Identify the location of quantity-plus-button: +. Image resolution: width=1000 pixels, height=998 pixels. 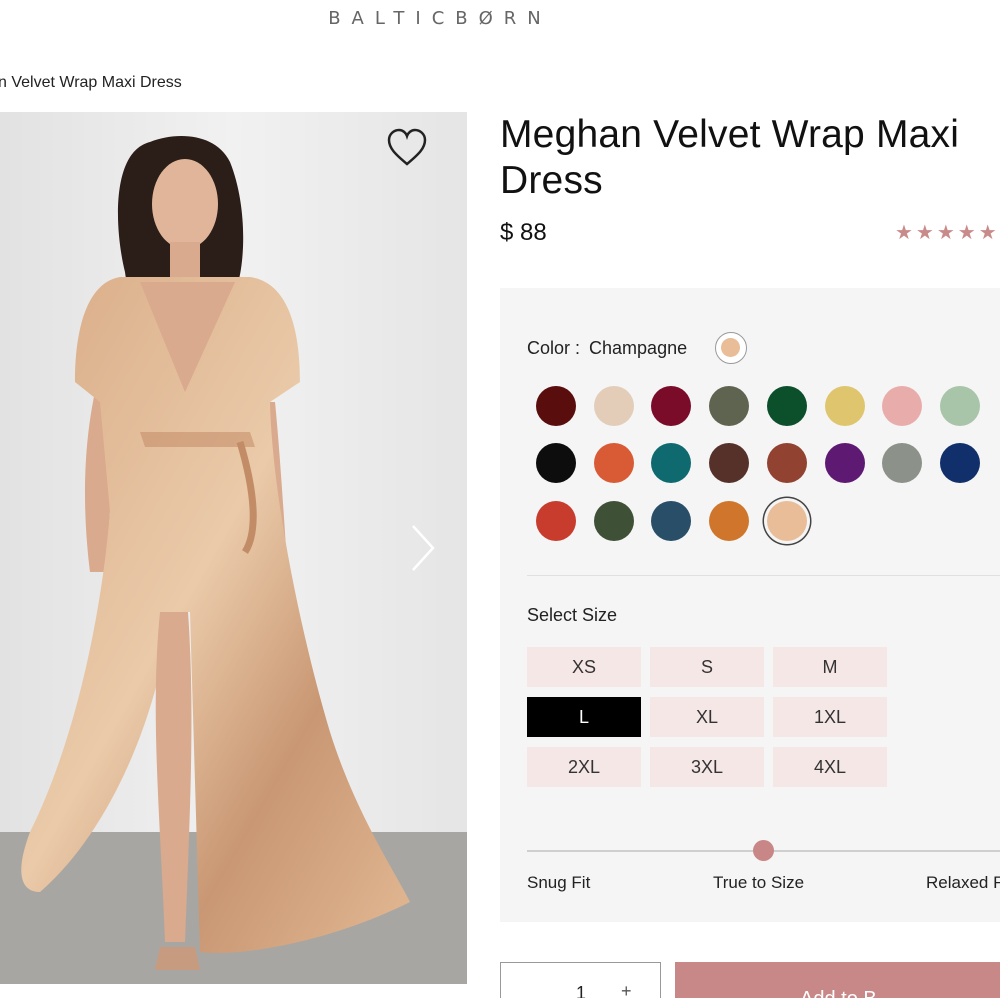
(626, 989).